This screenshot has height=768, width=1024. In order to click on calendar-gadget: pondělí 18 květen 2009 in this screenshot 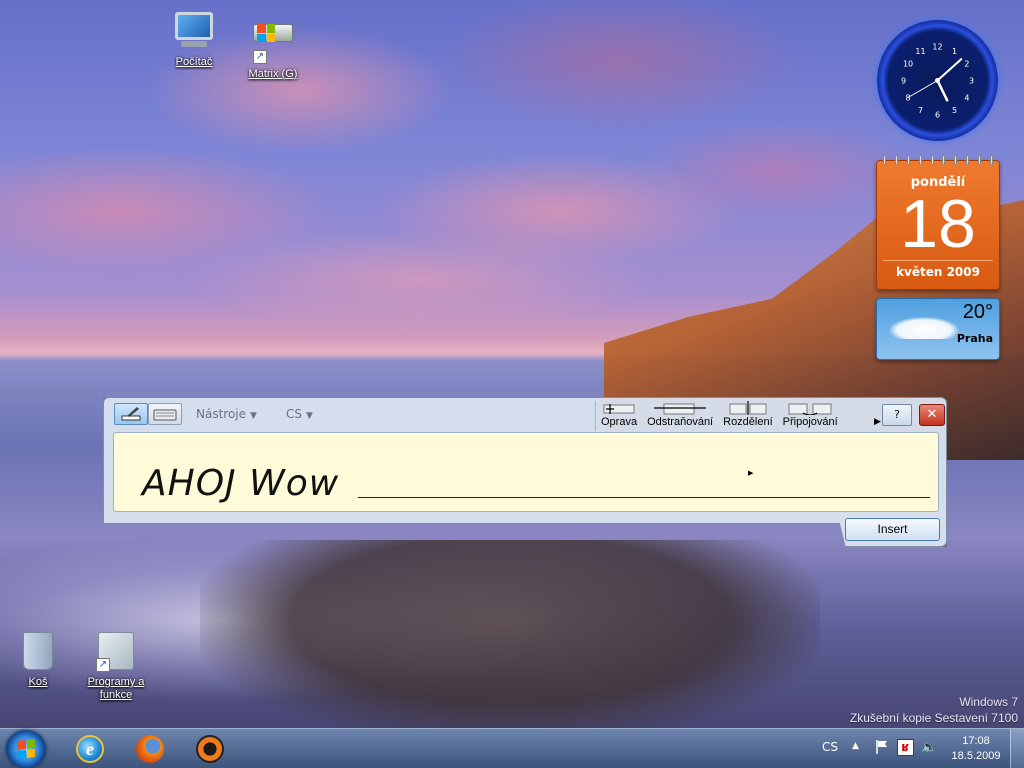, I will do `click(938, 222)`.